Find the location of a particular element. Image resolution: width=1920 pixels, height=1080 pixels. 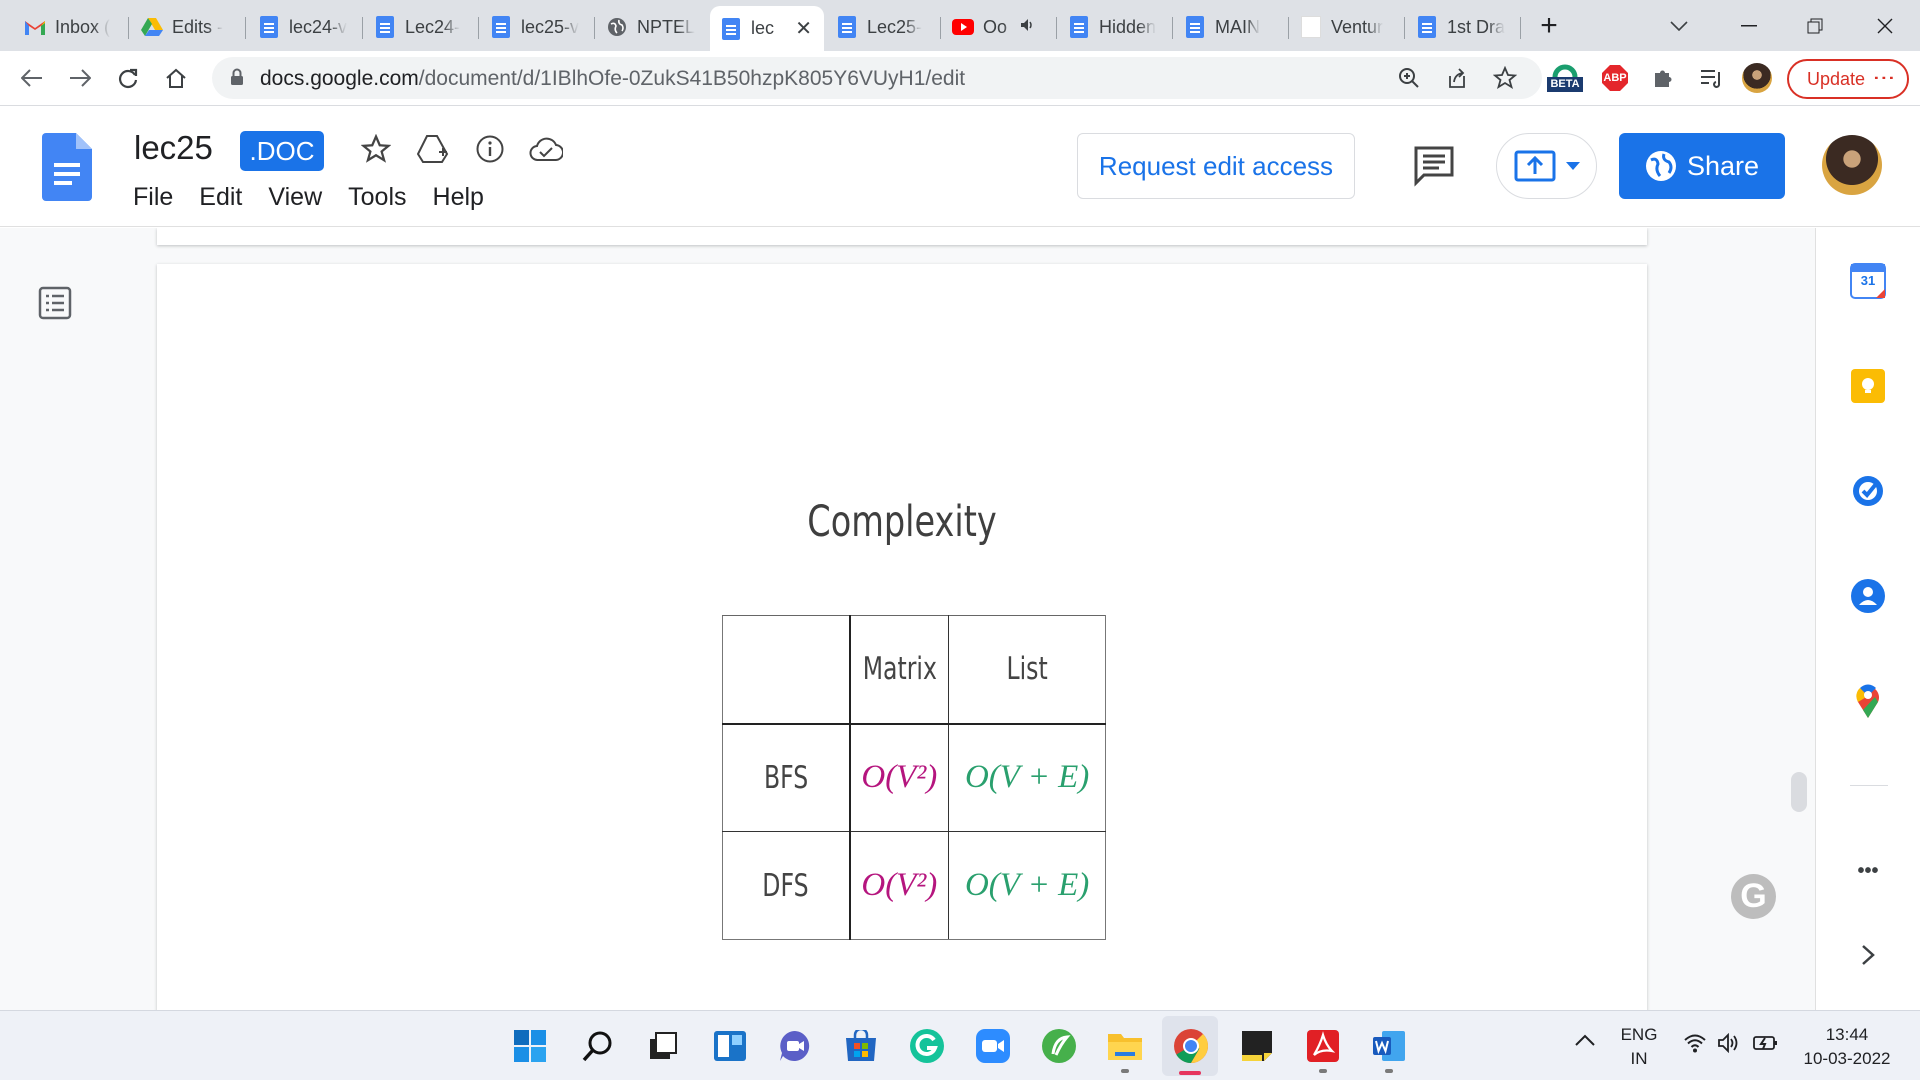

speaker-icon is located at coordinates (1027, 27).